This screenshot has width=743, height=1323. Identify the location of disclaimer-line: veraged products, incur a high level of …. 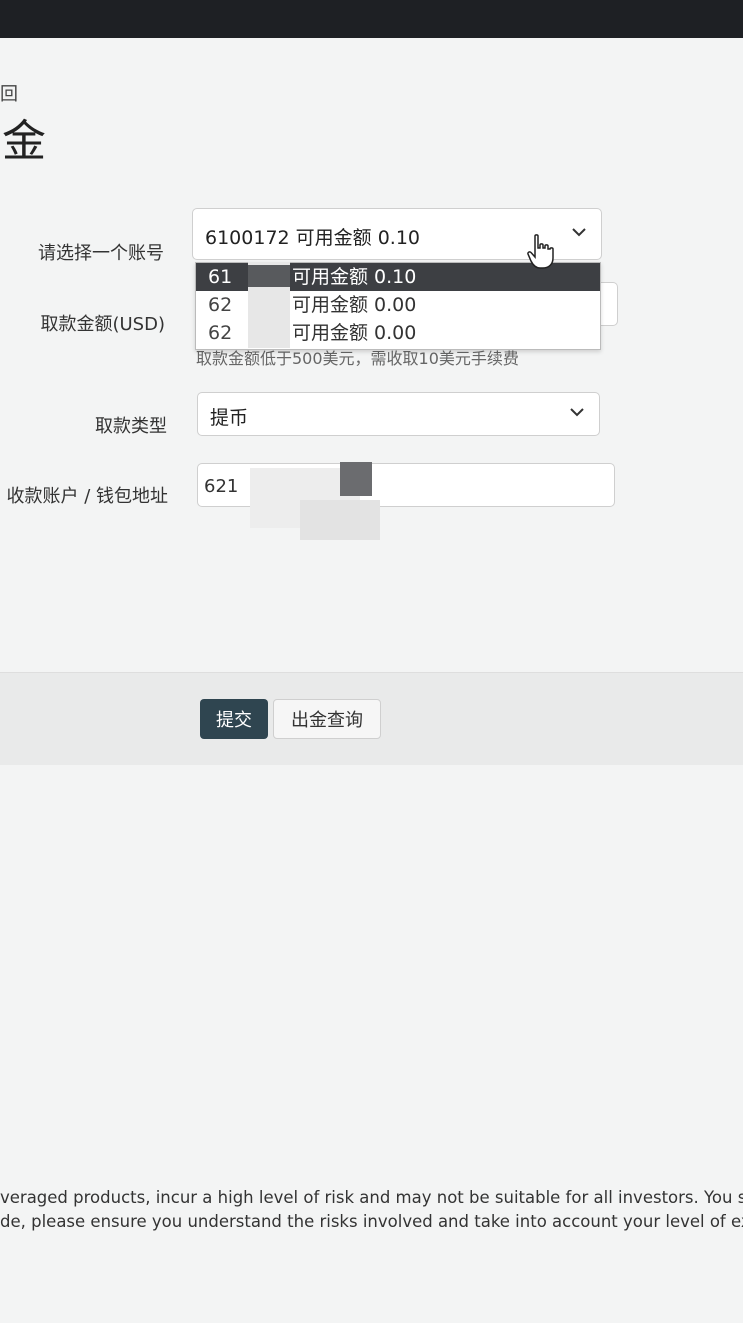
(371, 1197).